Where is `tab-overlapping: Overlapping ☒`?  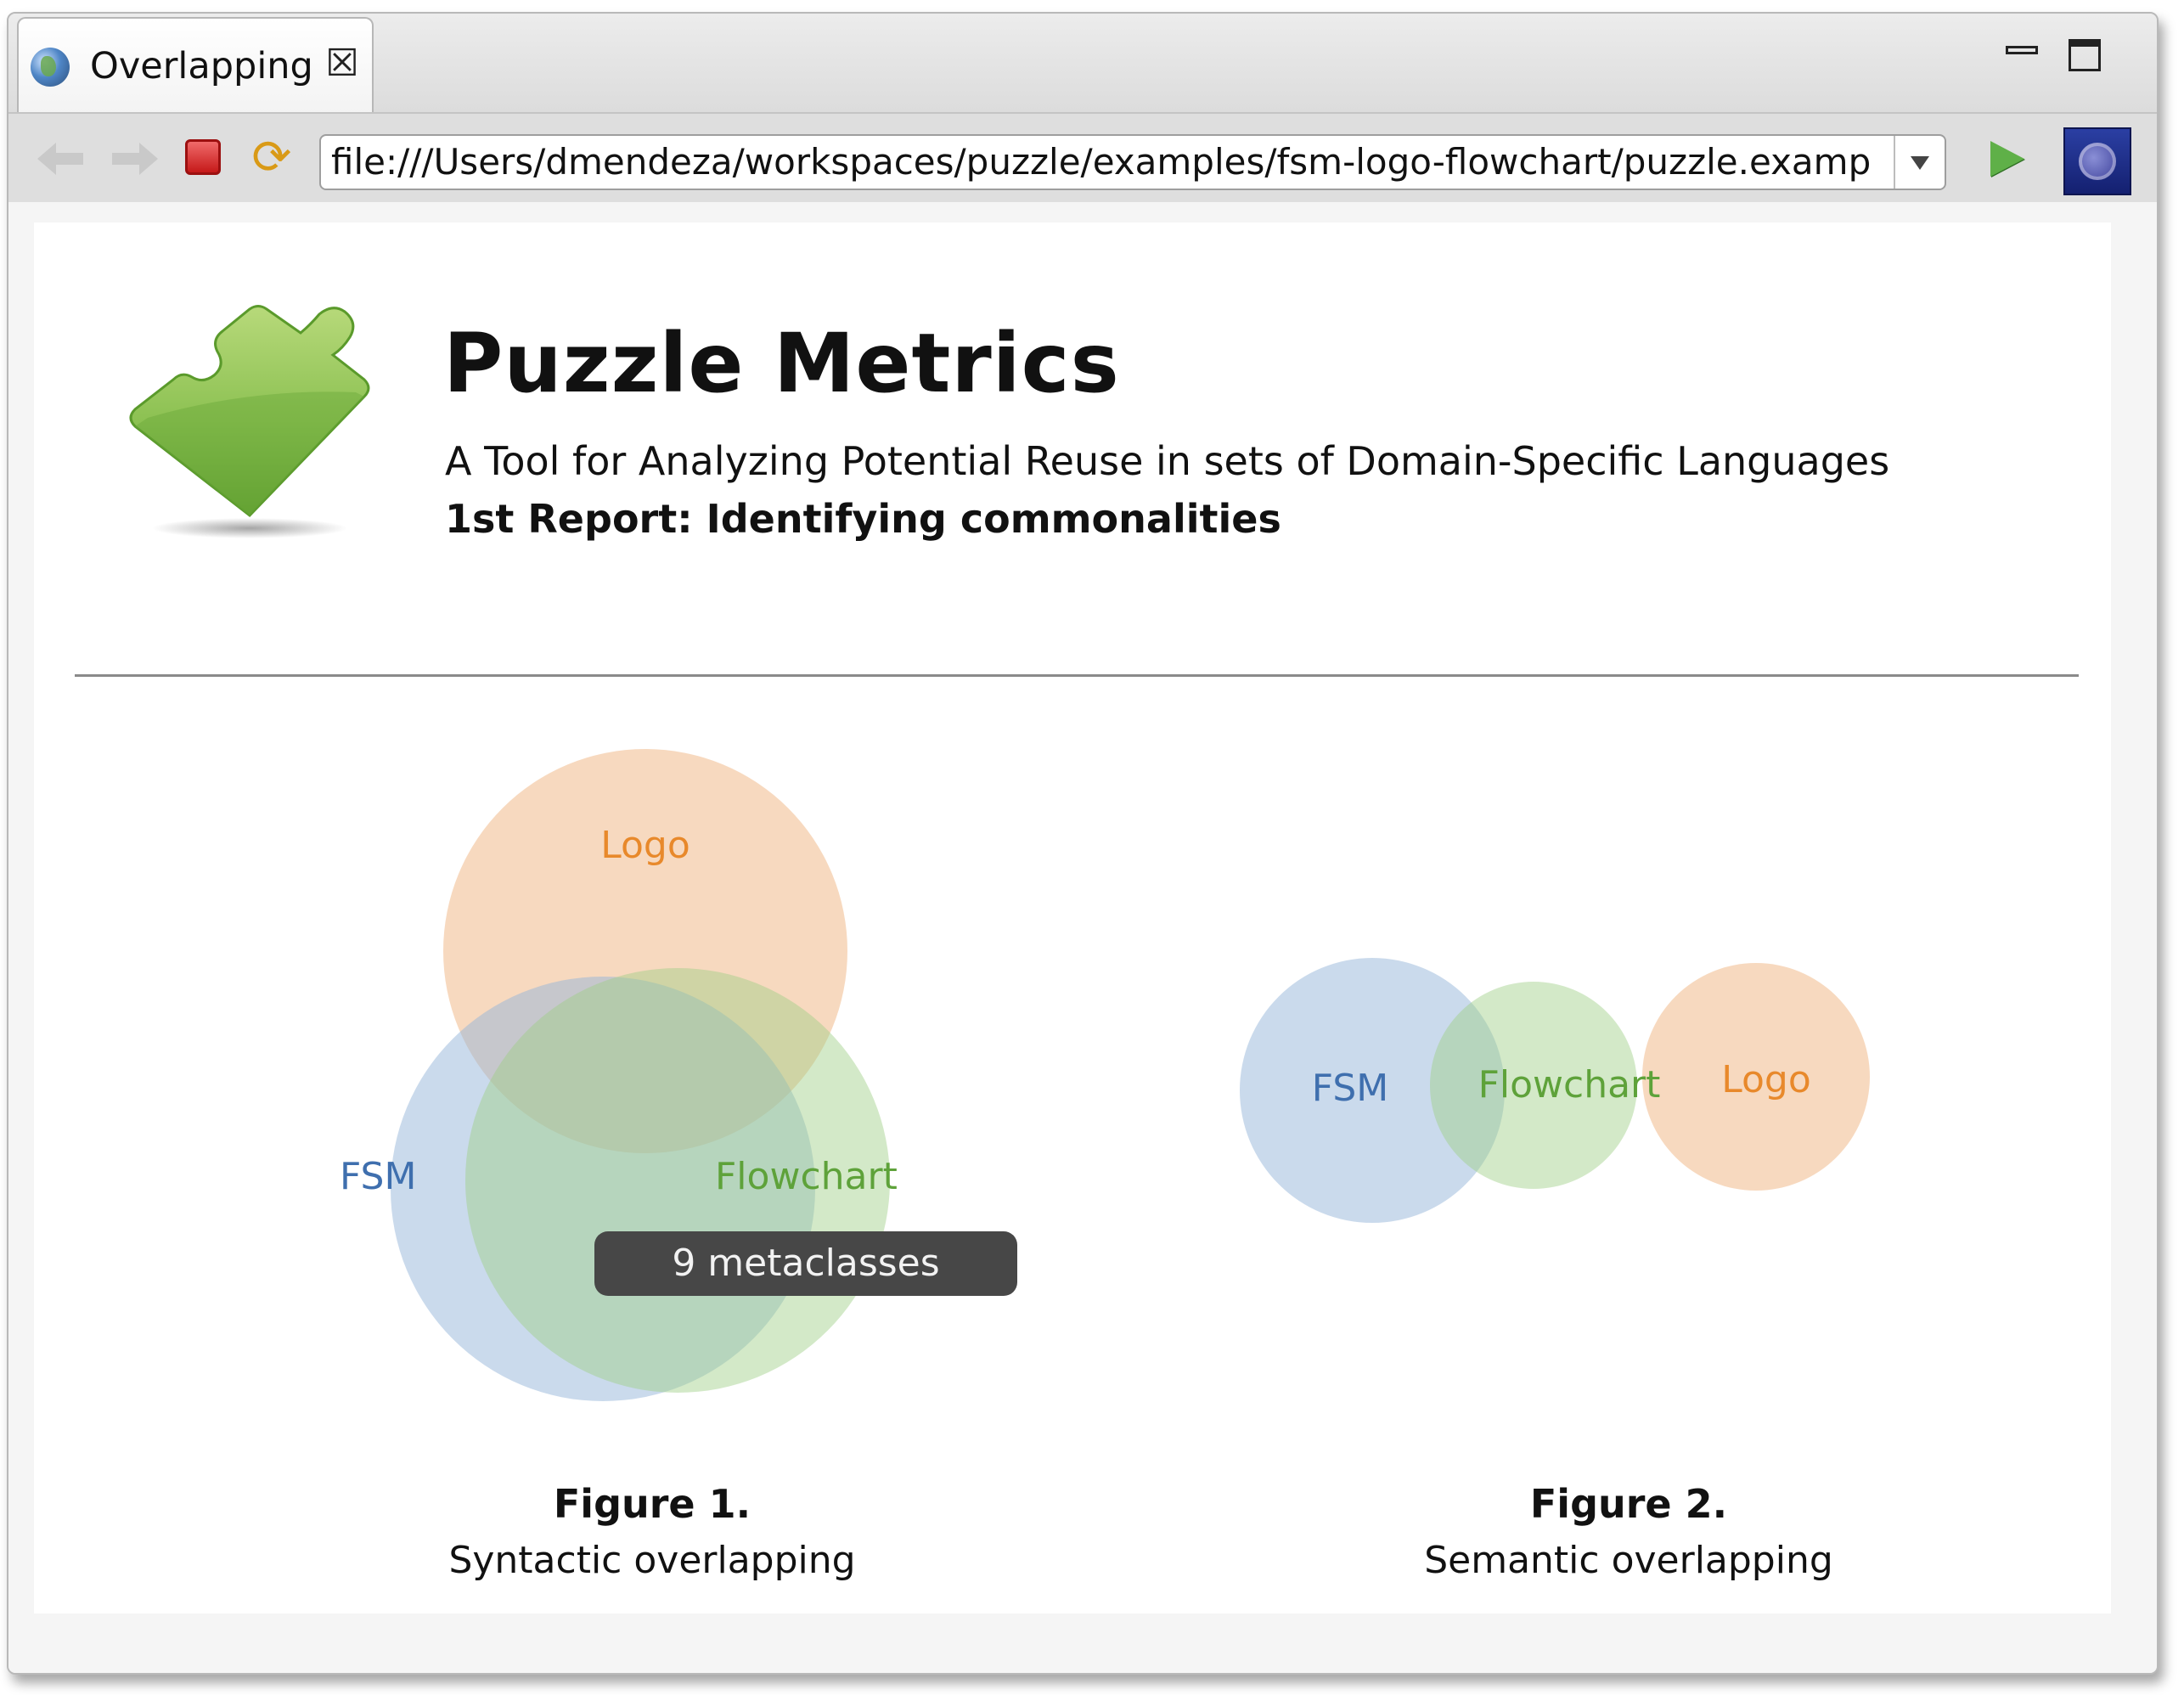 tab-overlapping: Overlapping ☒ is located at coordinates (195, 66).